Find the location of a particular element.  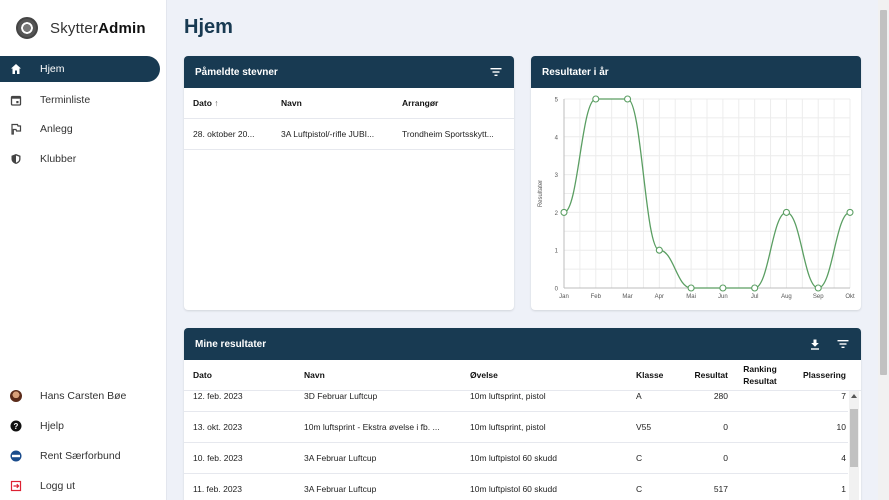

nav-item-profile: Hans Carsten Bøe is located at coordinates (80, 396).